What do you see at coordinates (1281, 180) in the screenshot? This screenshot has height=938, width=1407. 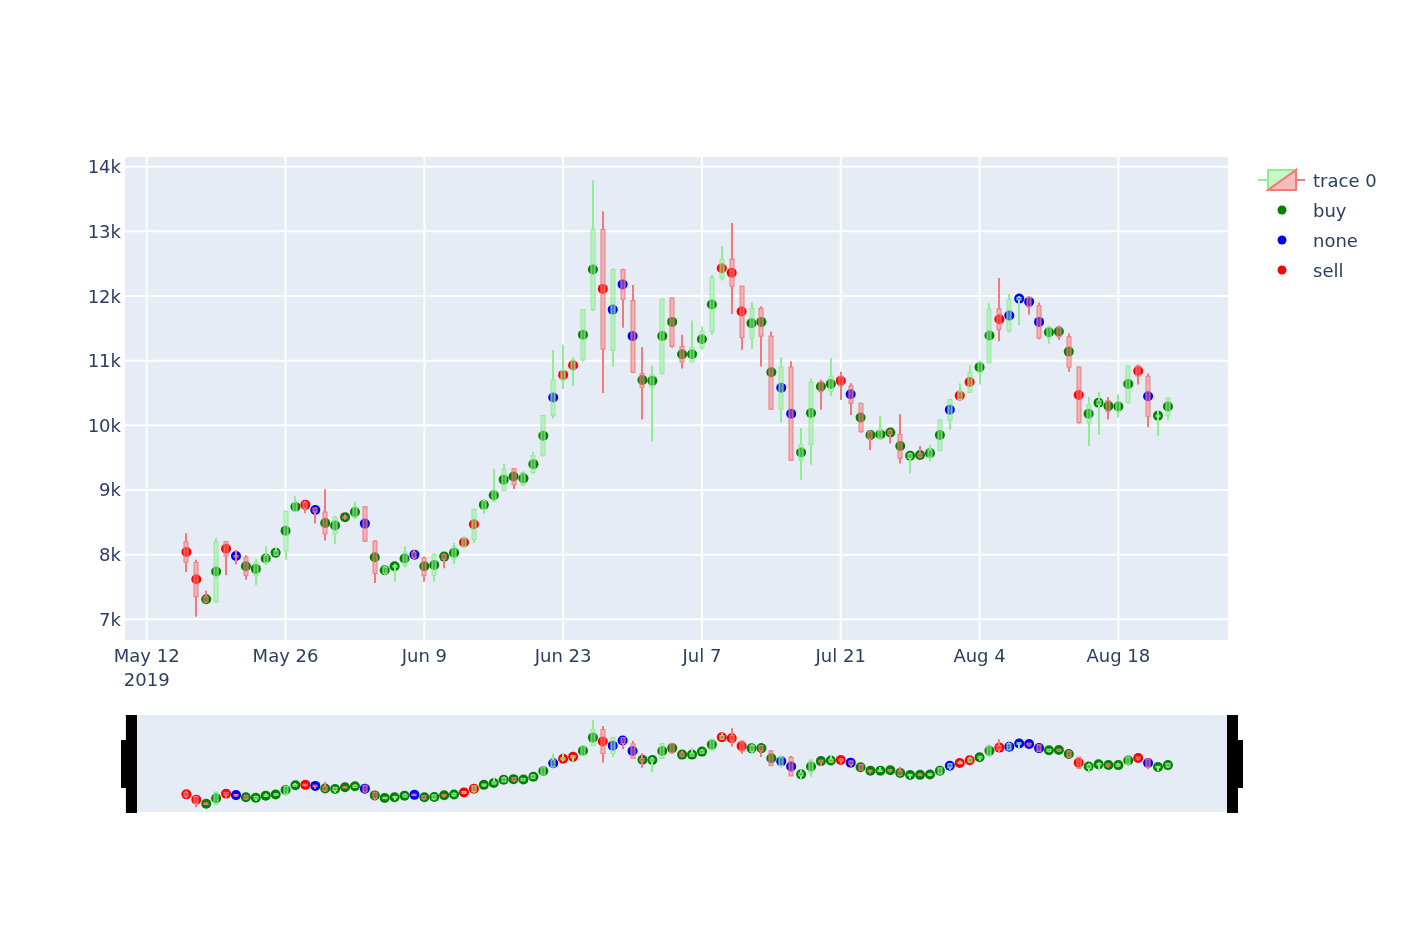 I see `candlestick-icon` at bounding box center [1281, 180].